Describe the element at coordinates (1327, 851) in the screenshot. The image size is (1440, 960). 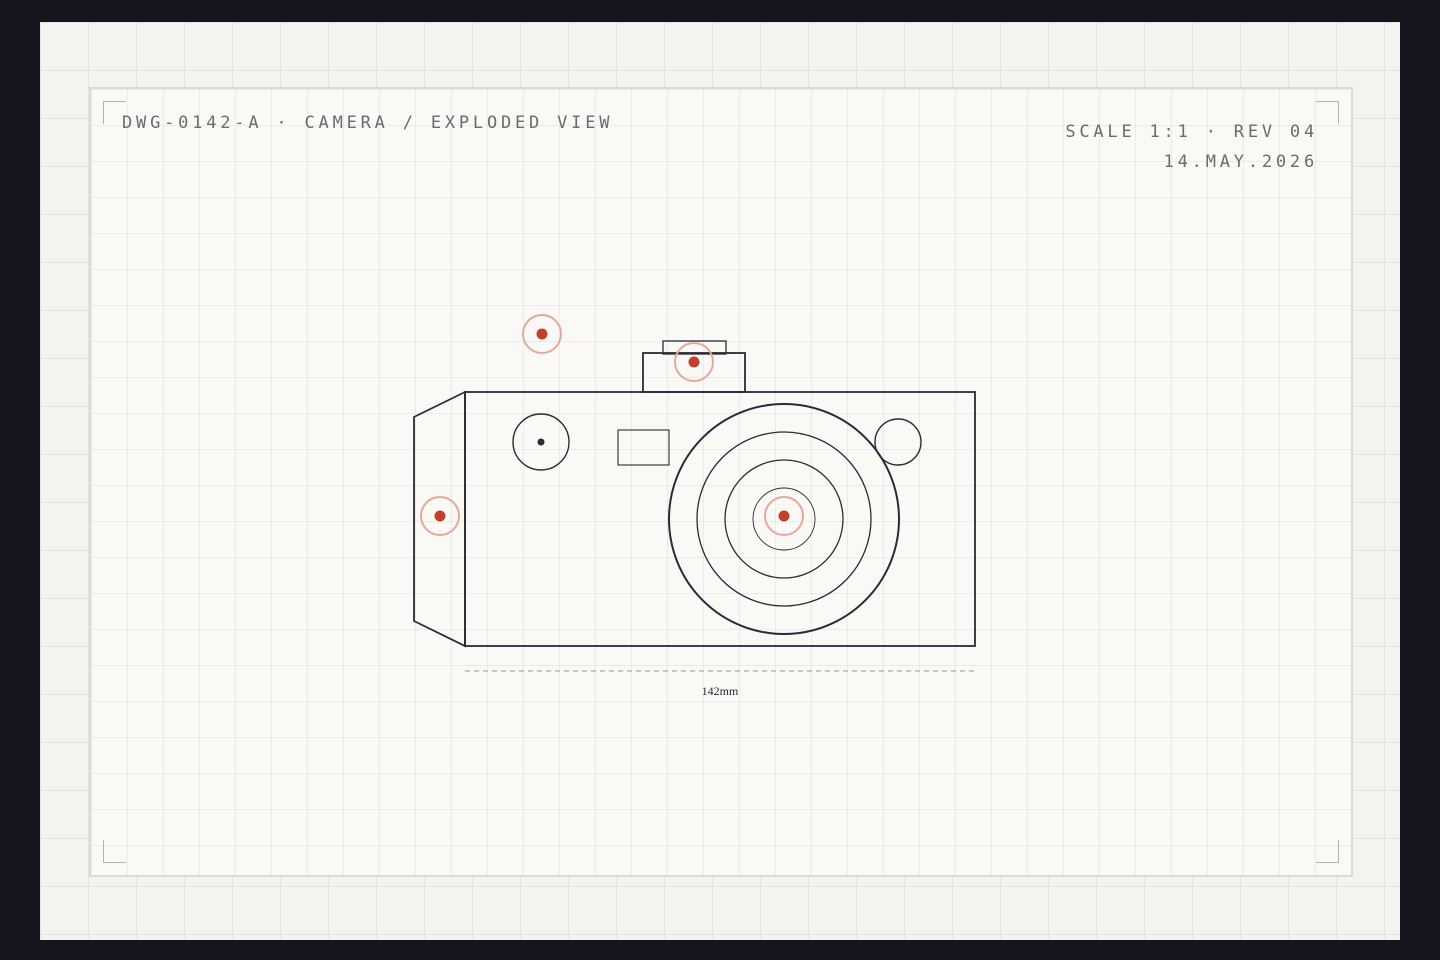
I see `corner-mark-bottom-right` at that location.